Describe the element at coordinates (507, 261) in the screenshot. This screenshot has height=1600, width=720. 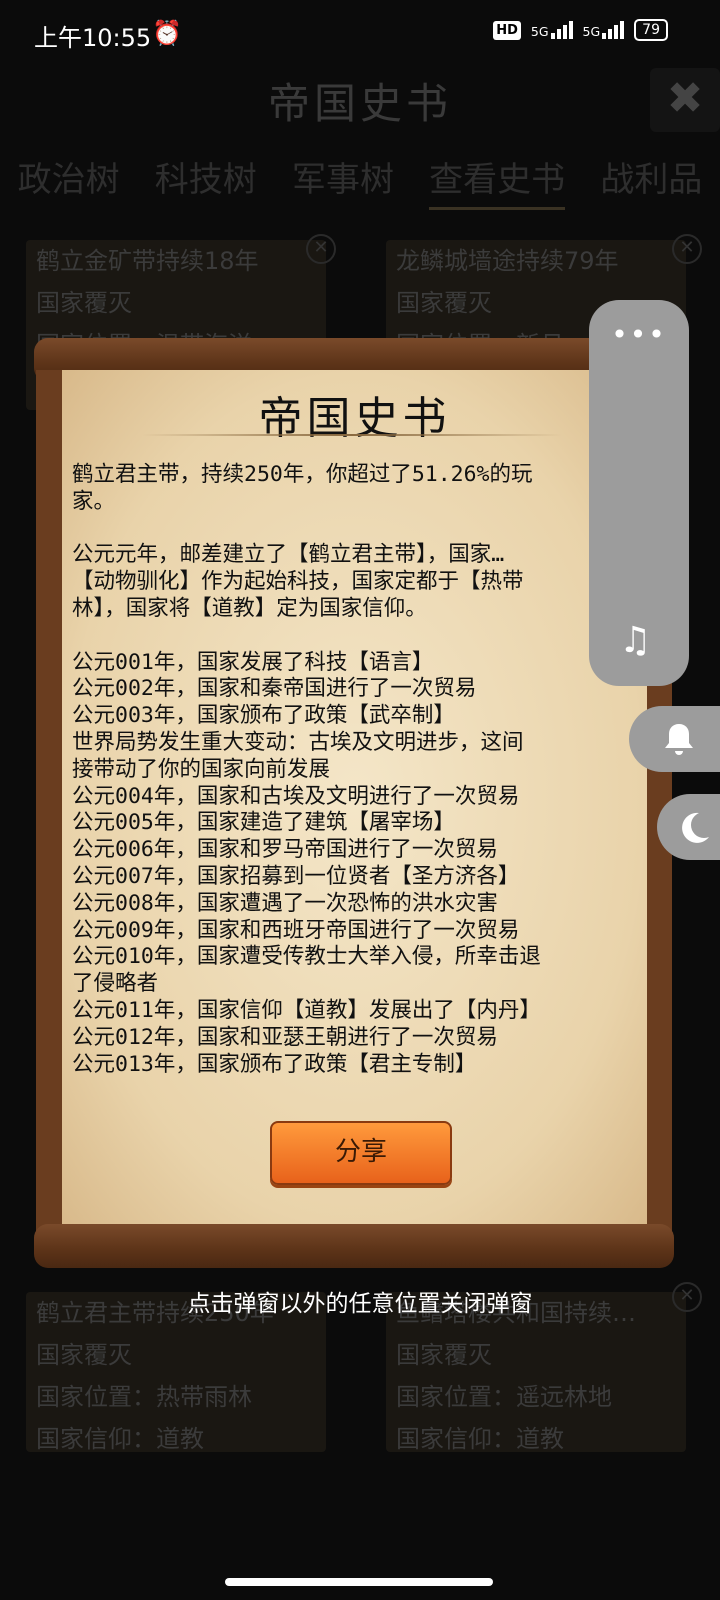
I see `card-line: 龙鳞城墙途持续79年` at that location.